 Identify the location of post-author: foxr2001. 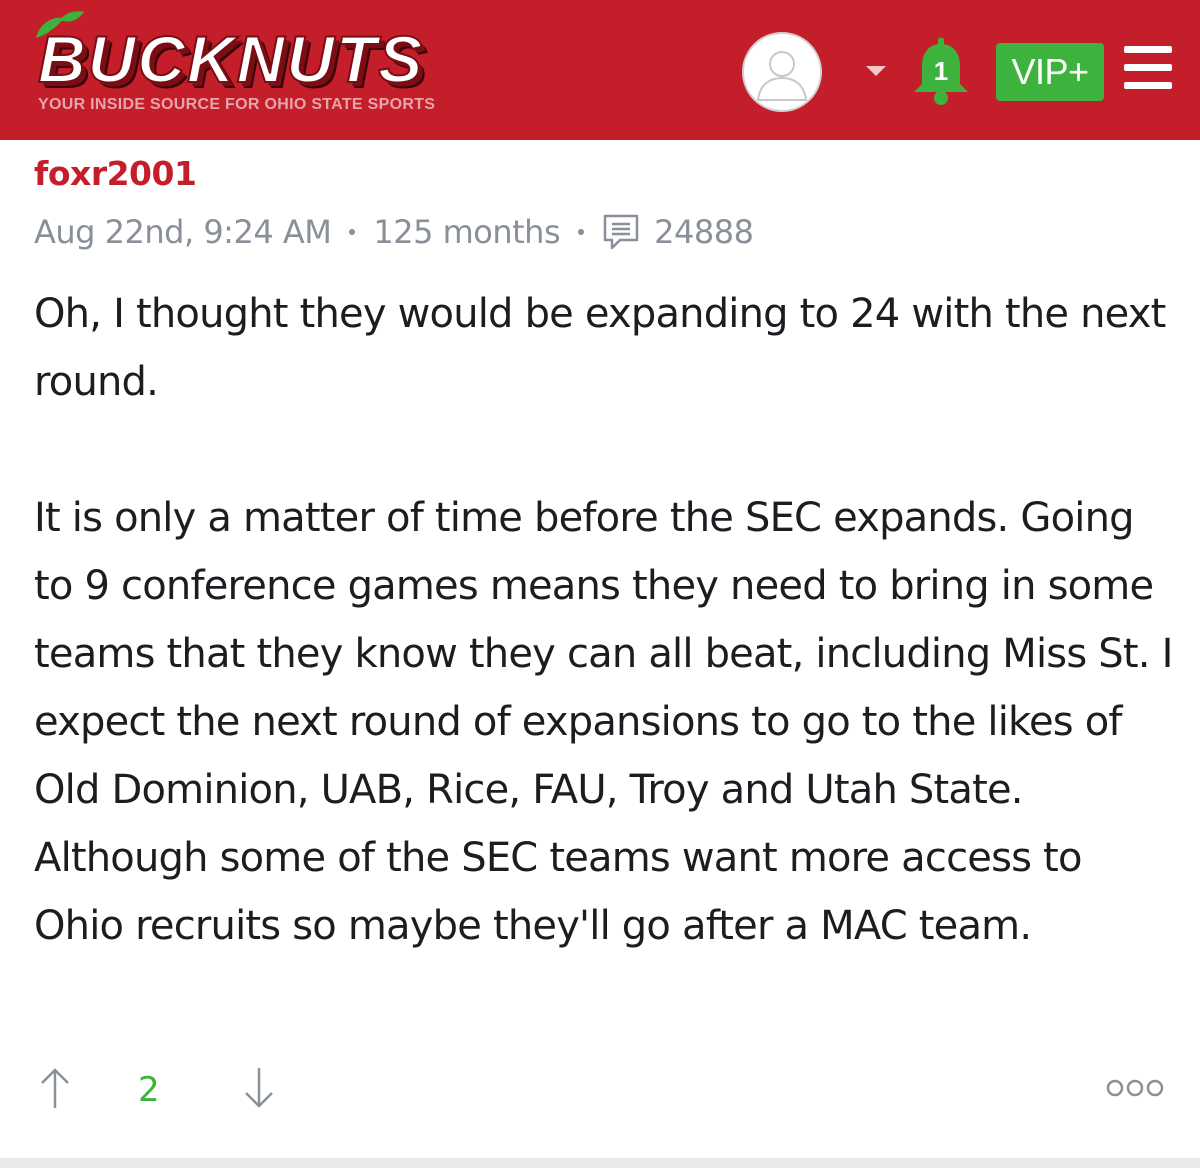
(115, 173).